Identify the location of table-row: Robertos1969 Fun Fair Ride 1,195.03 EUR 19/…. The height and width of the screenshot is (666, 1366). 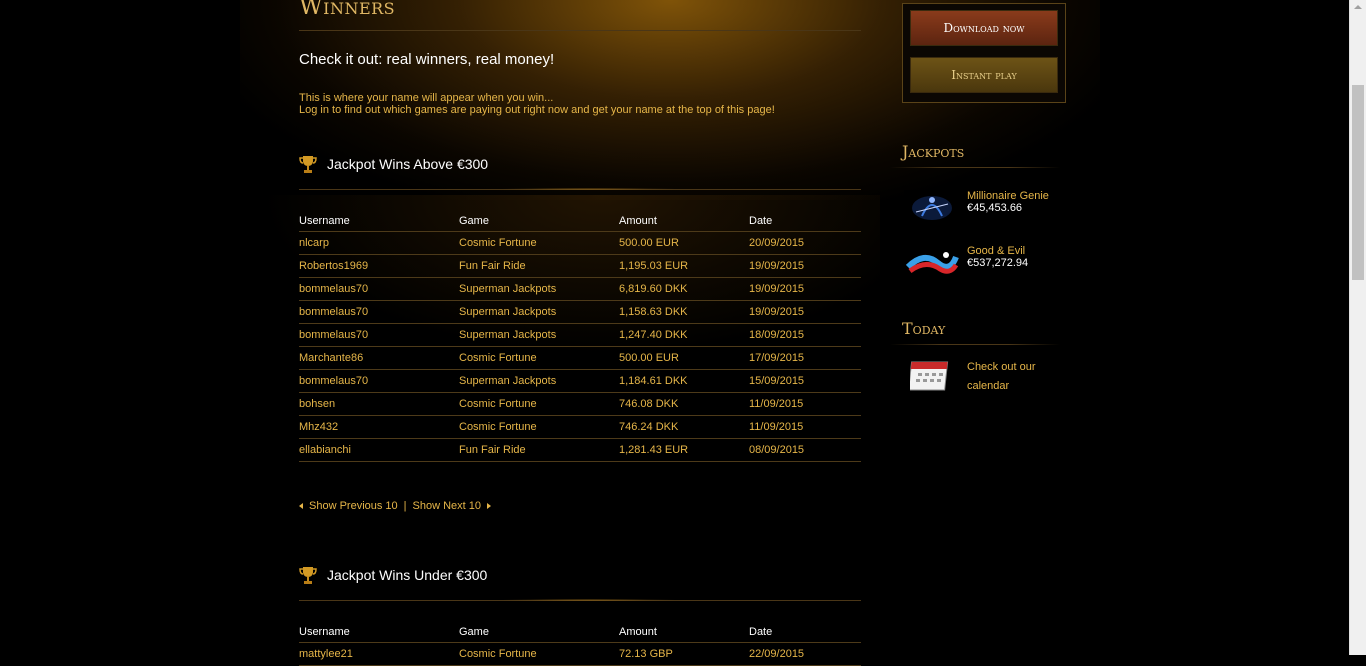
(580, 266).